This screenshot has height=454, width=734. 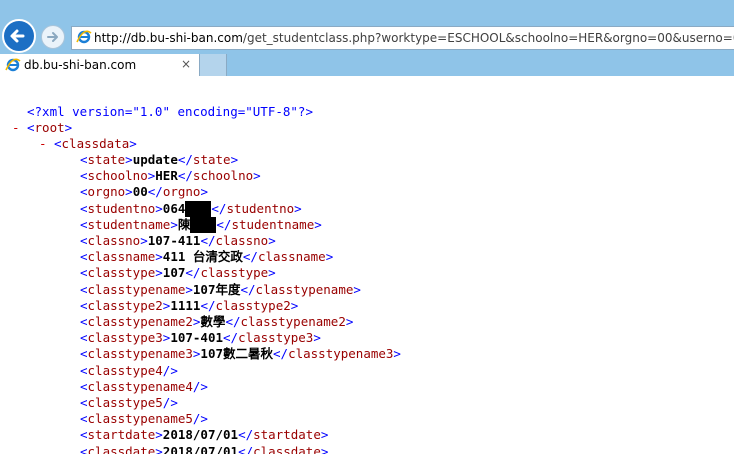 I want to click on field-tag-name: classdate, so click(x=121, y=448).